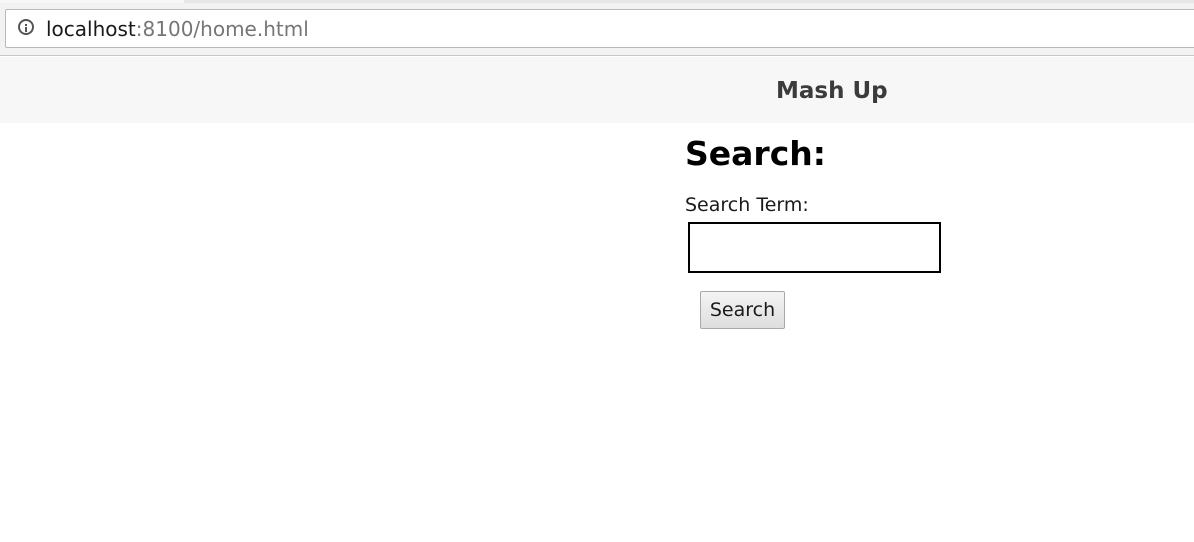  What do you see at coordinates (597, 1) in the screenshot?
I see `tab-strip` at bounding box center [597, 1].